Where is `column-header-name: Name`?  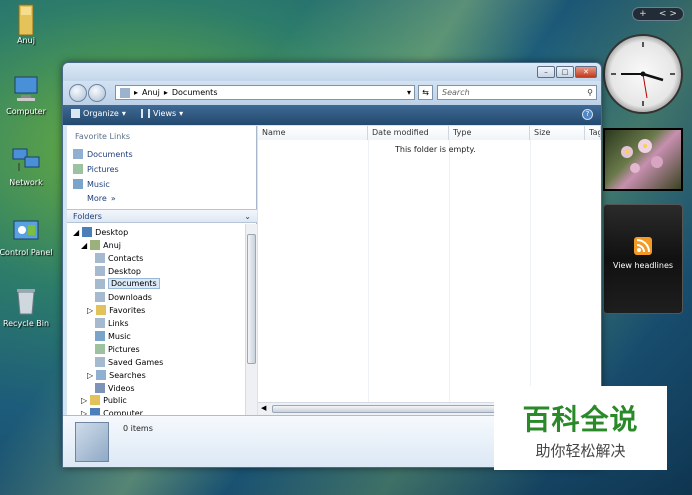 column-header-name: Name is located at coordinates (313, 133).